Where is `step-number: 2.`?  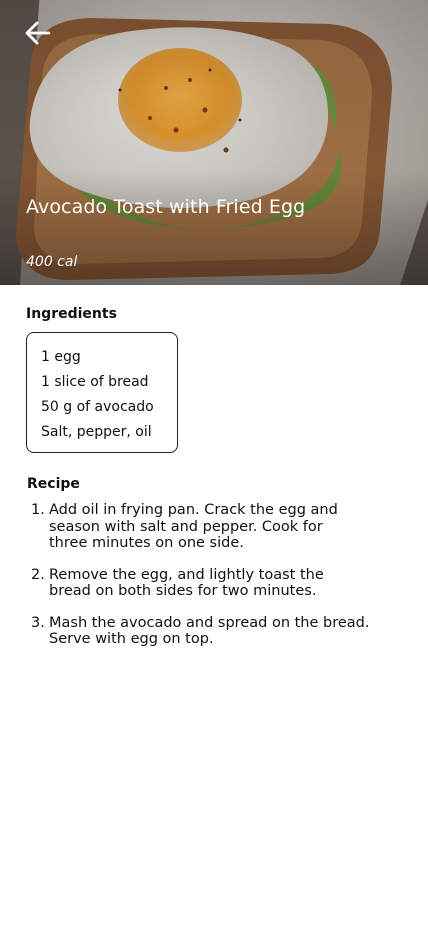
step-number: 2. is located at coordinates (38, 574).